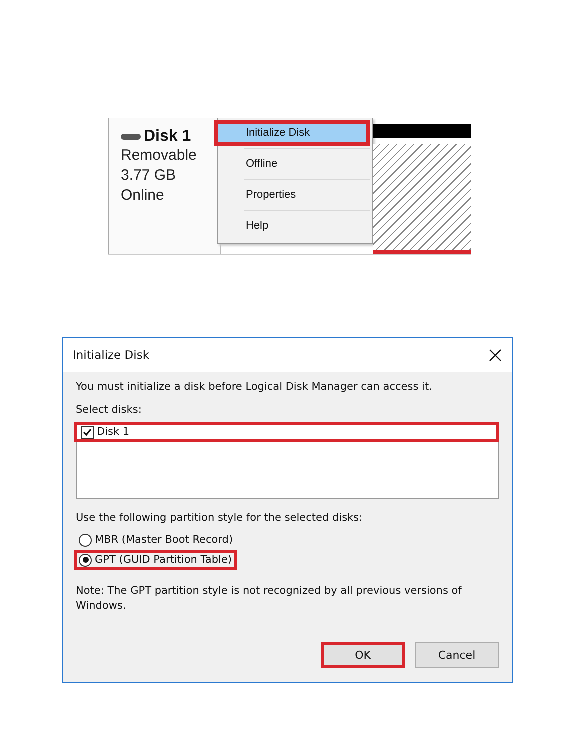 The width and height of the screenshot is (576, 756). I want to click on disk-info: Removable, so click(159, 156).